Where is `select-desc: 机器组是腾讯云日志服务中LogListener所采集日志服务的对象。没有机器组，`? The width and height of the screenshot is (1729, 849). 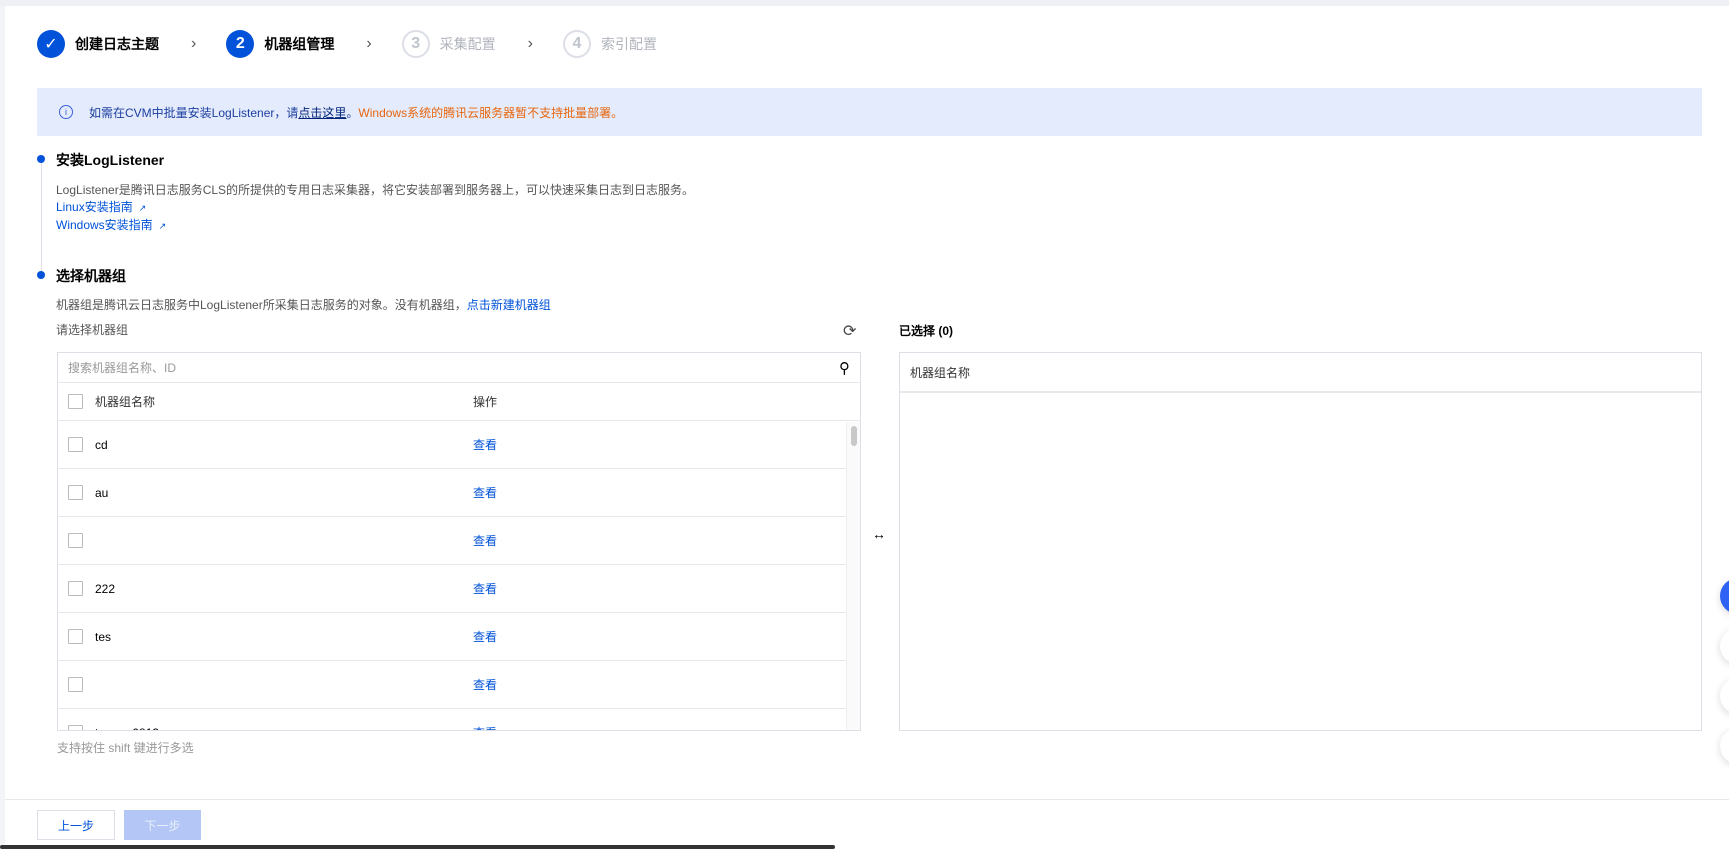 select-desc: 机器组是腾讯云日志服务中LogListener所采集日志服务的对象。没有机器组， is located at coordinates (261, 305).